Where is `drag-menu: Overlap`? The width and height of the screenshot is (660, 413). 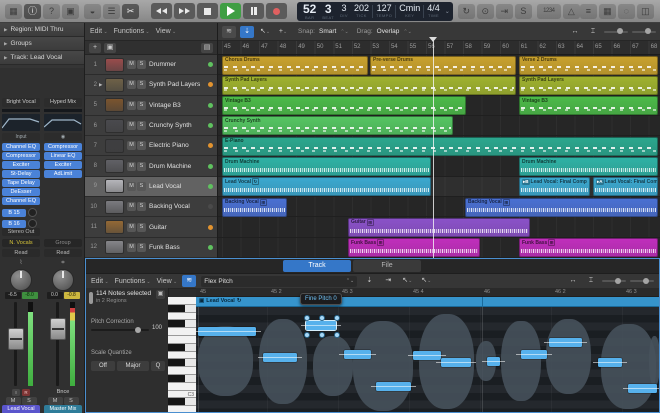
drag-menu: Overlap is located at coordinates (388, 31).